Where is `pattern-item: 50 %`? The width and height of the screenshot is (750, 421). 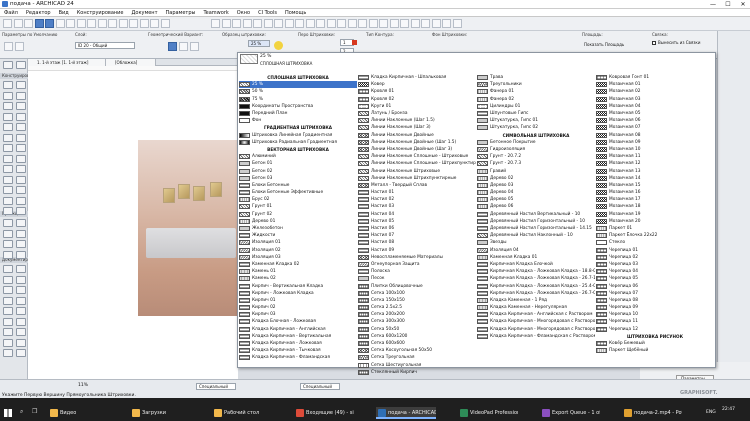
pattern-item: 50 % is located at coordinates (298, 91).